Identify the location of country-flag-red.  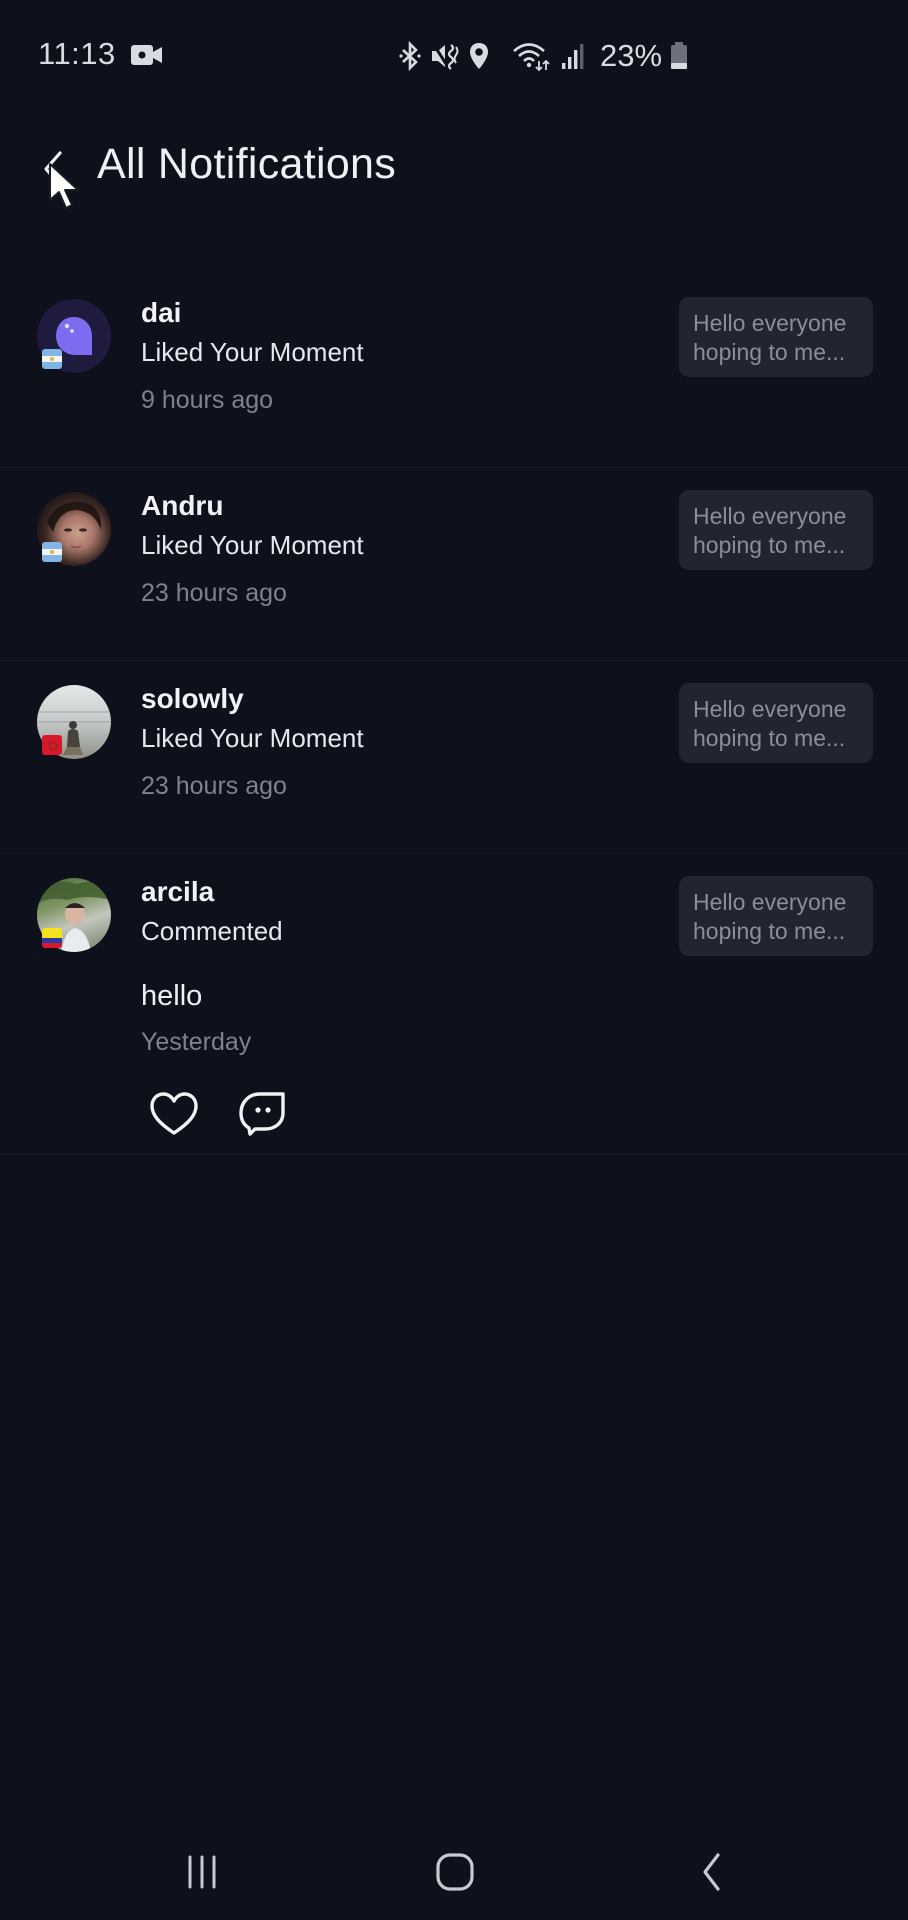
(52, 745).